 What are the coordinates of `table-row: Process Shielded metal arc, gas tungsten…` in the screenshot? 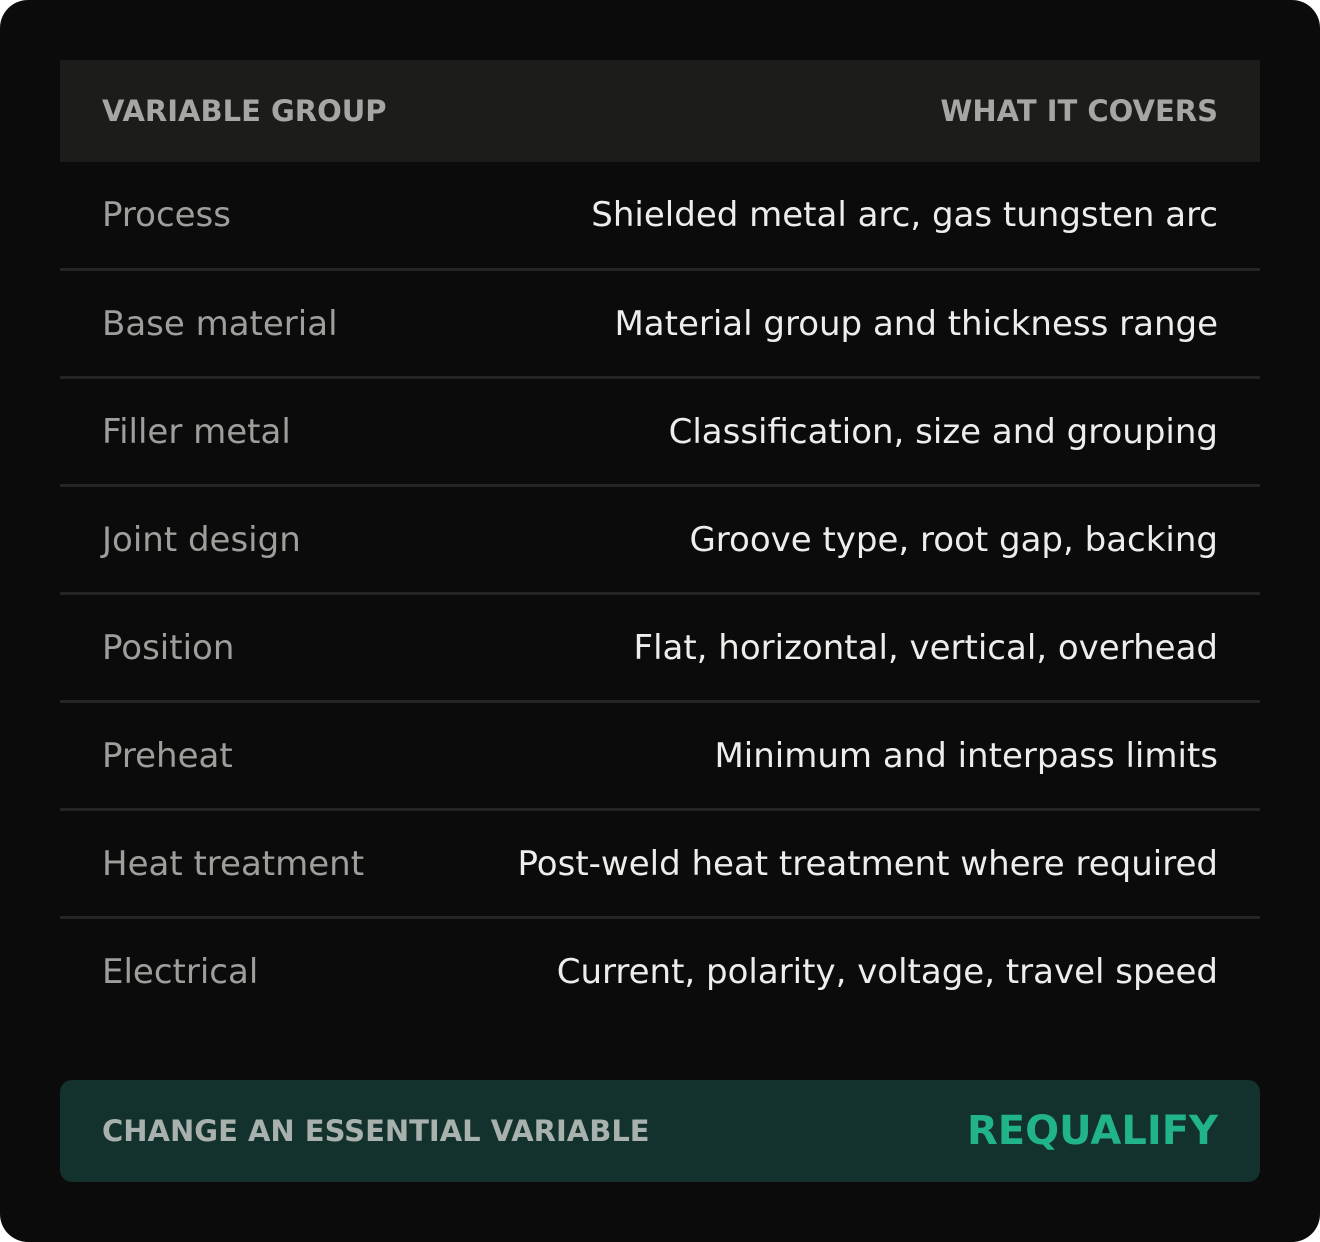 It's located at (660, 215).